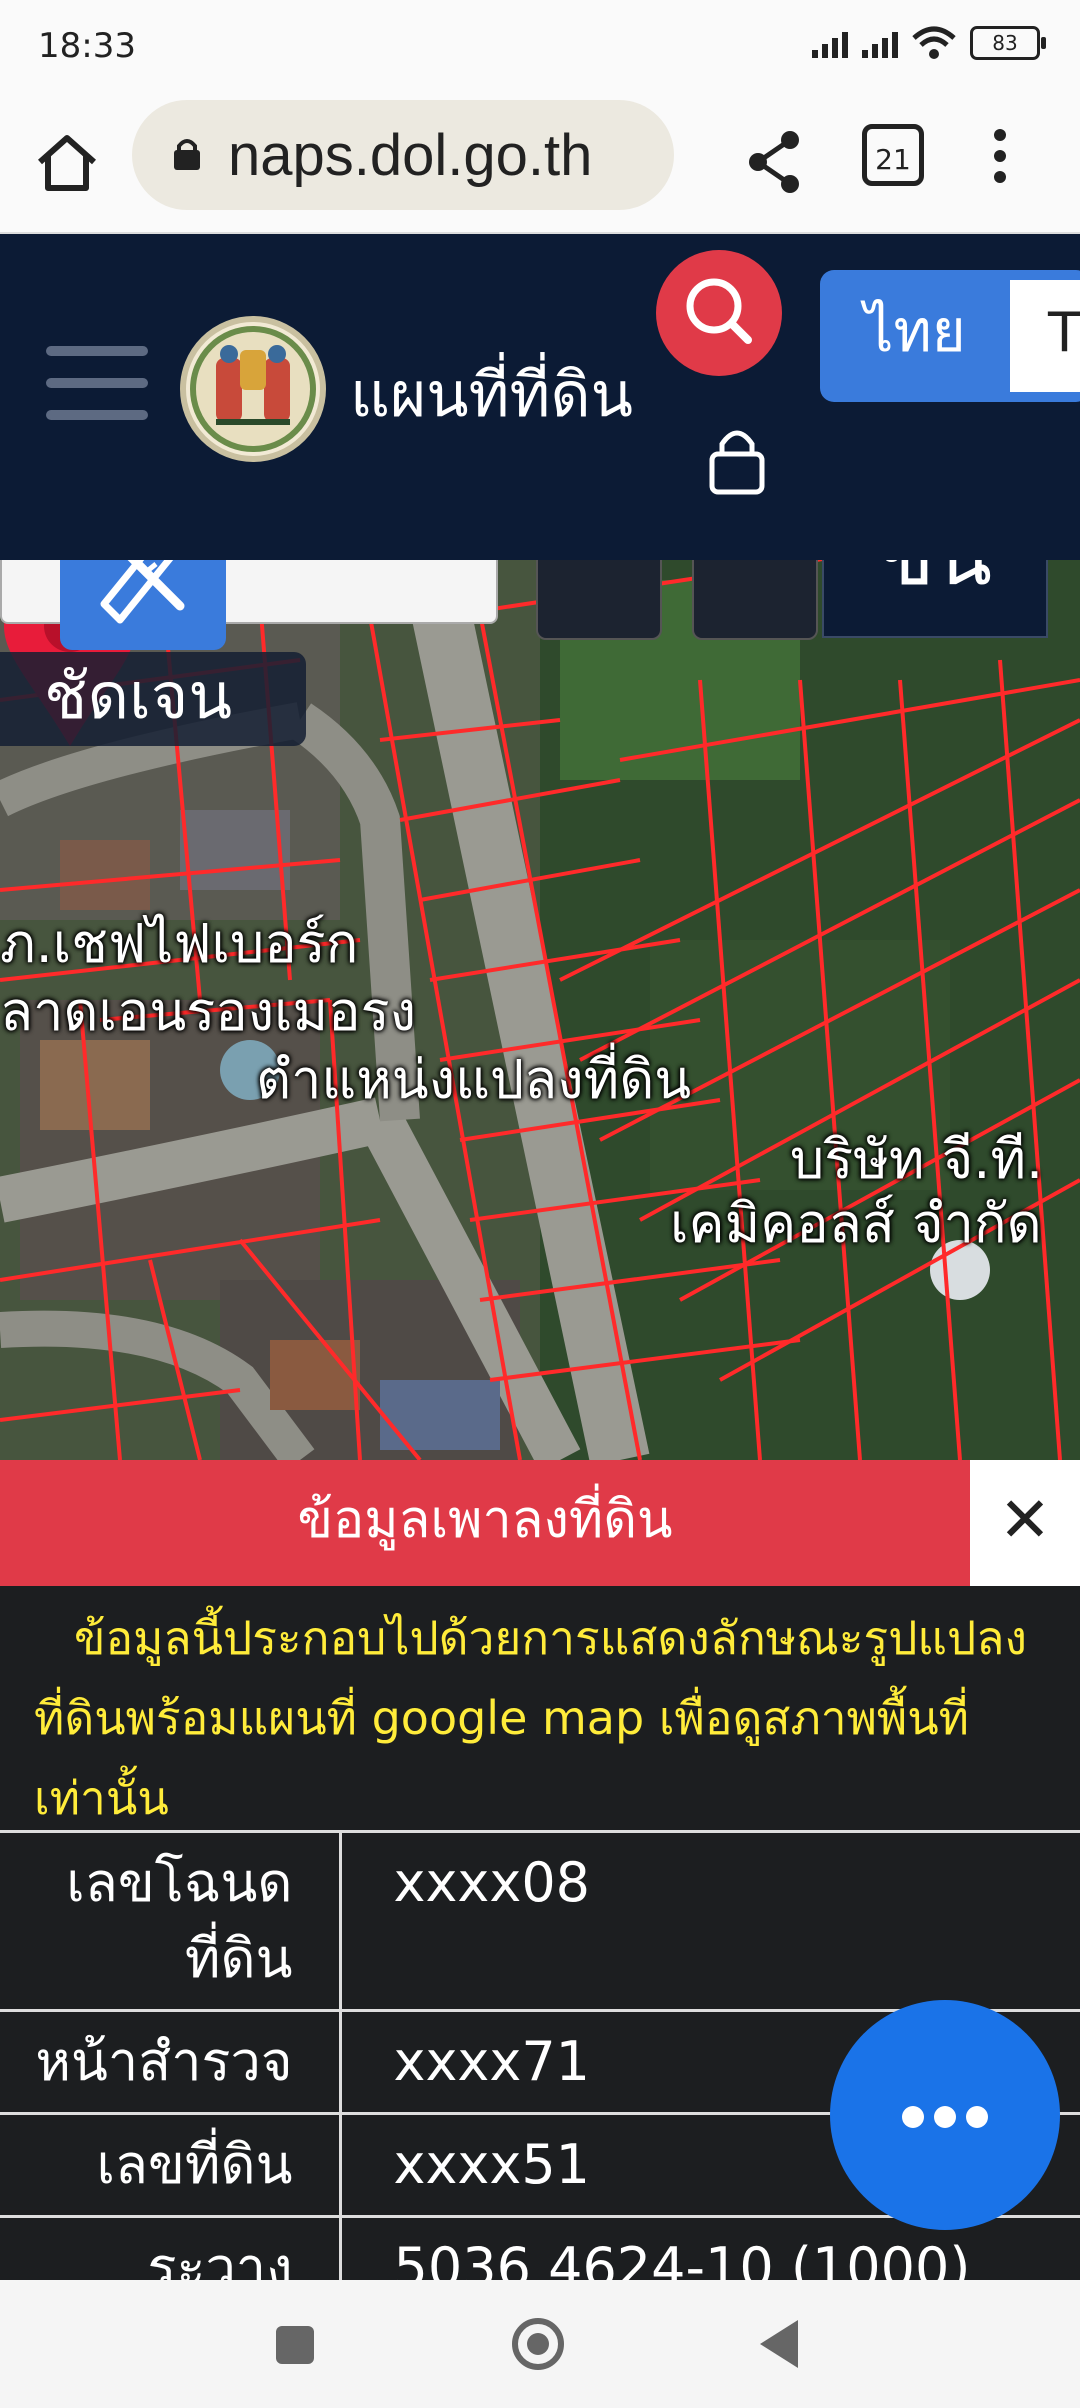  I want to click on clear-button: ชัดเจน, so click(153, 699).